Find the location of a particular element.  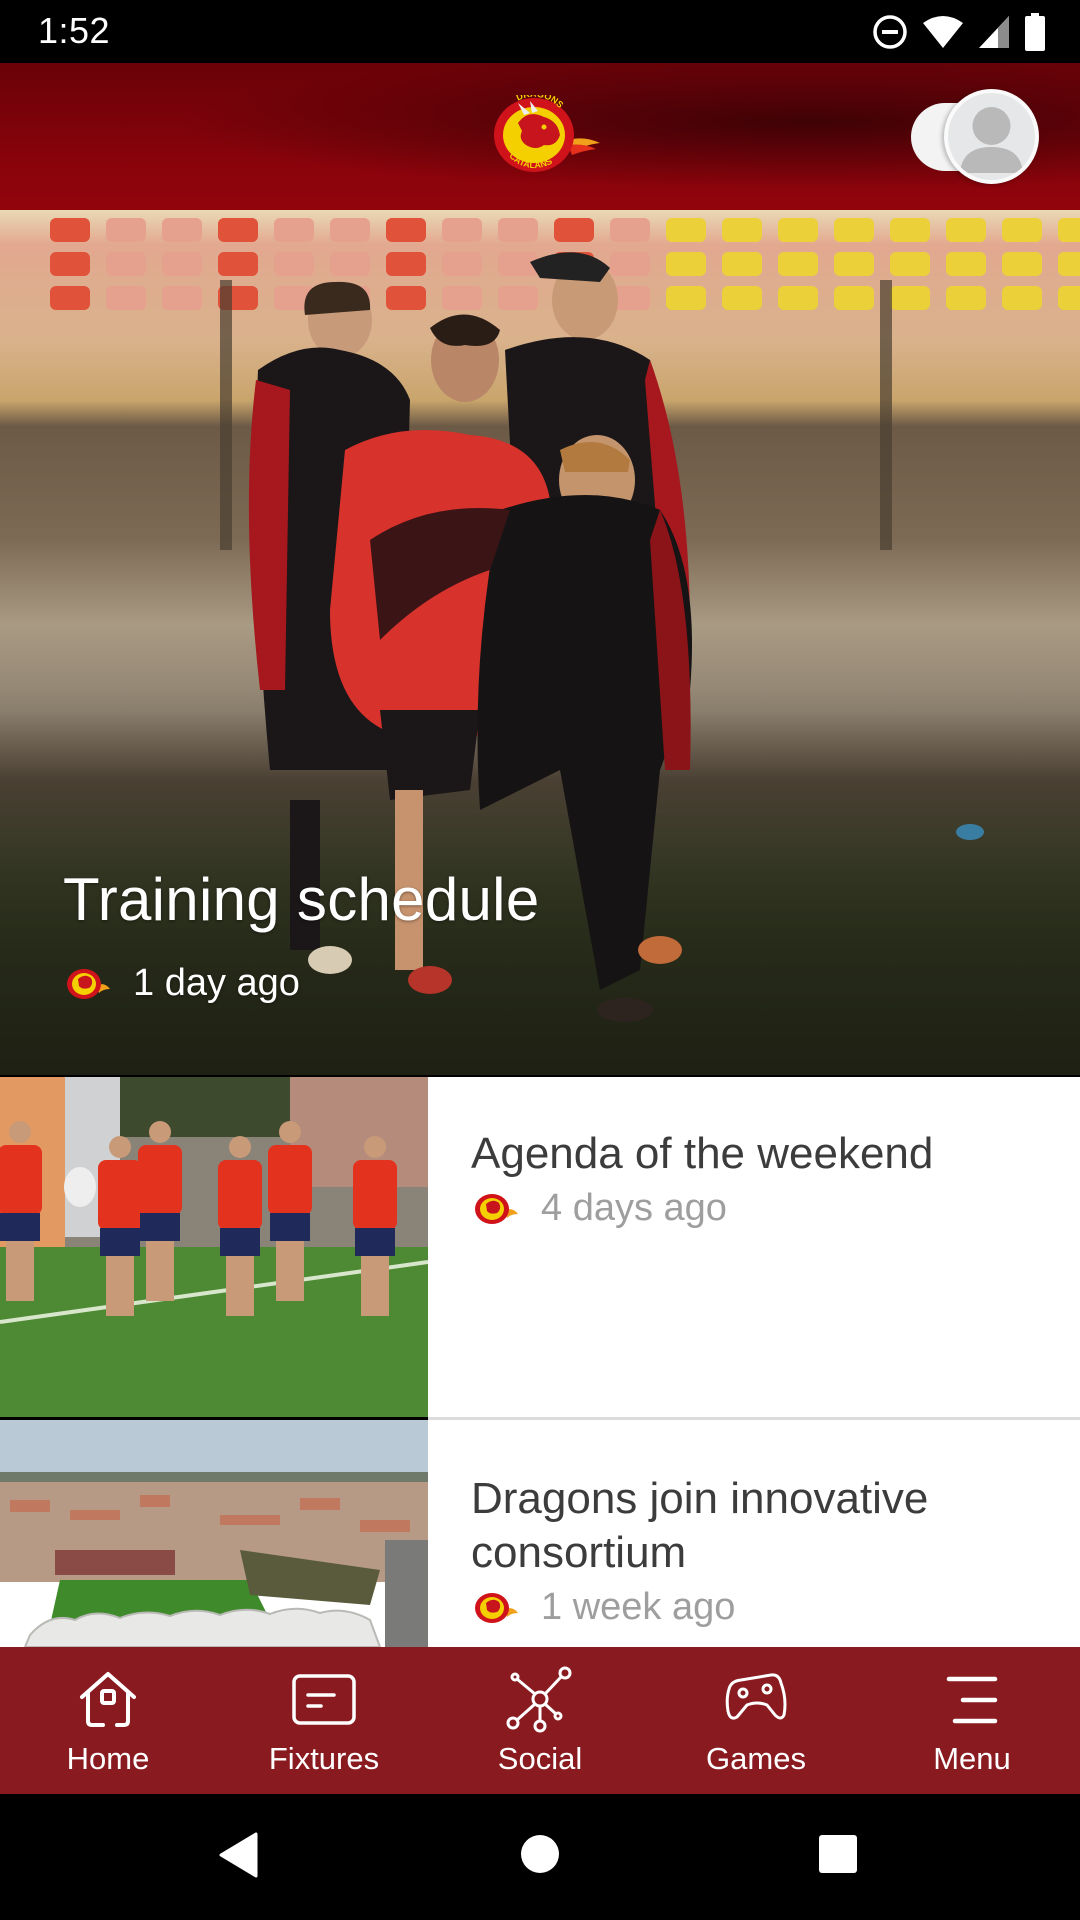

nav-item-social: Social is located at coordinates (540, 1720).